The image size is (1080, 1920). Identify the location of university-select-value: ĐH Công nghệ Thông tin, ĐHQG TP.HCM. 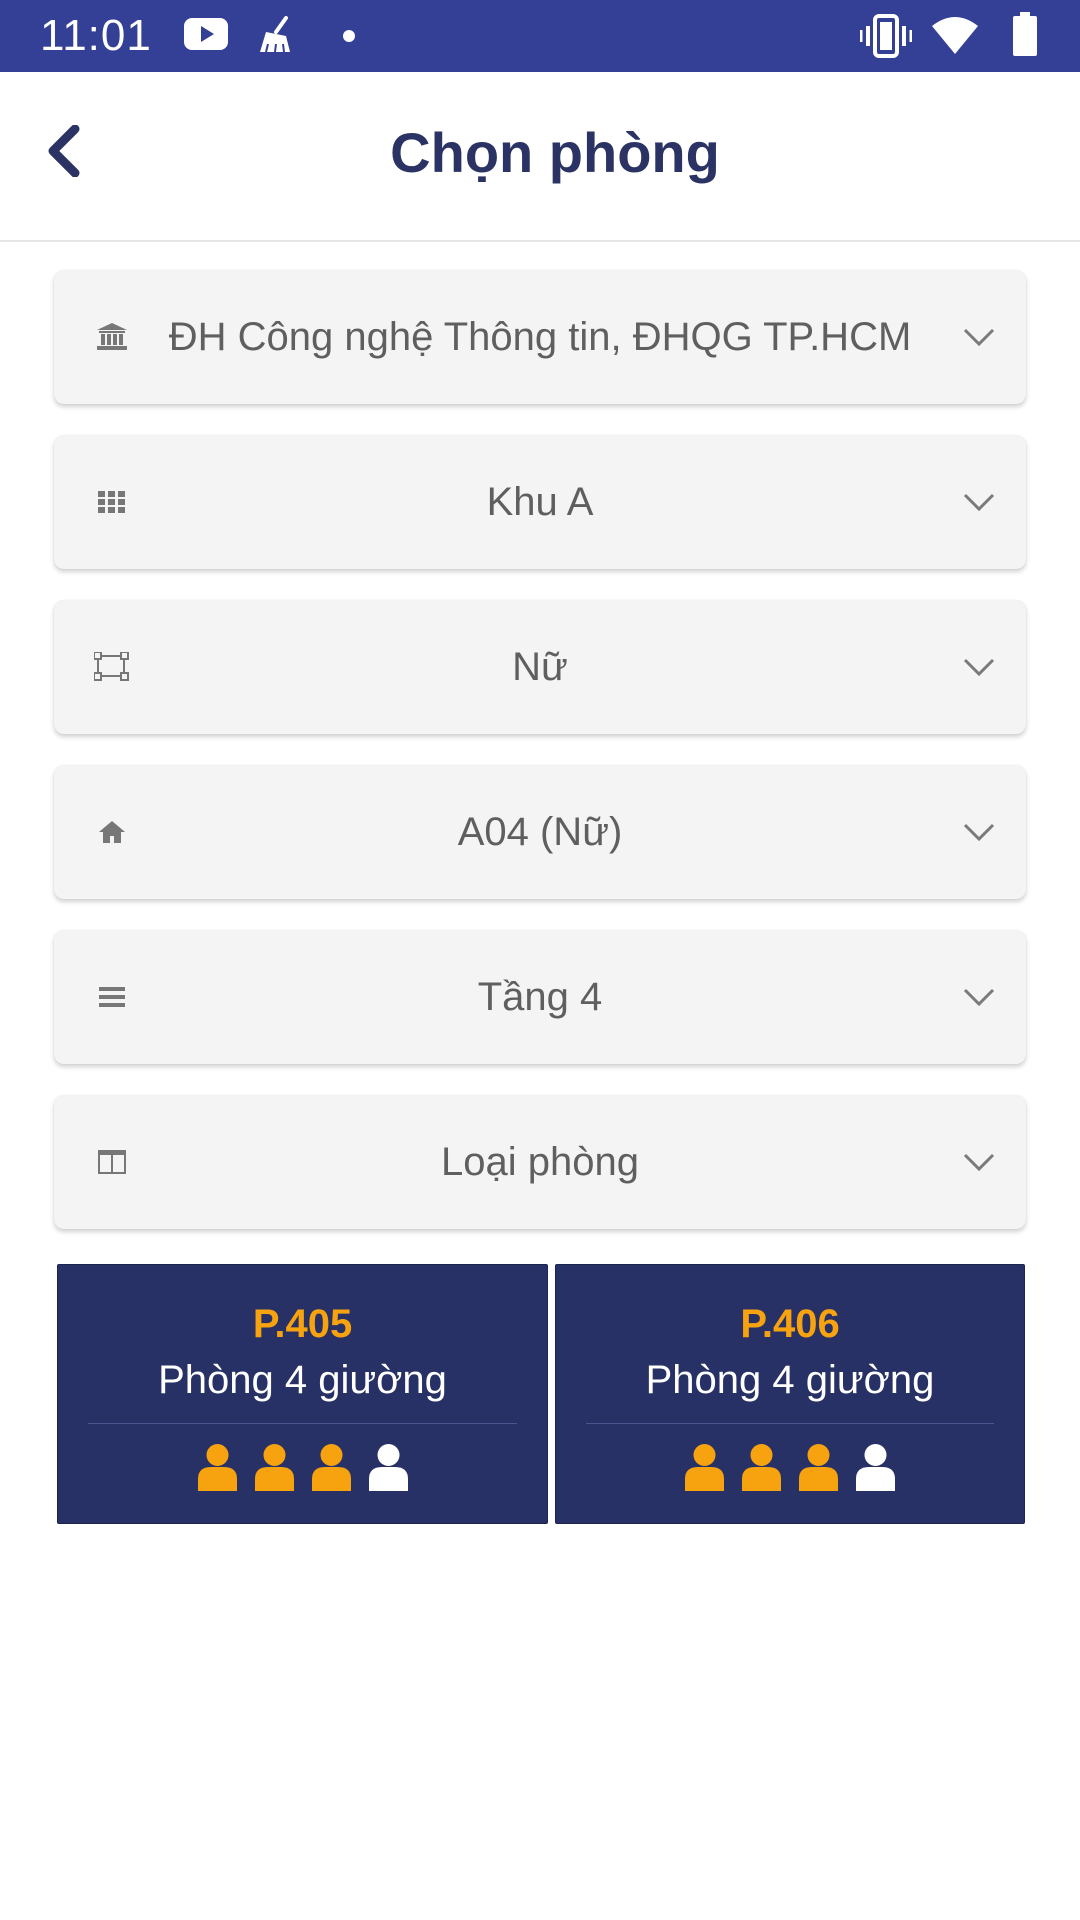
(540, 336).